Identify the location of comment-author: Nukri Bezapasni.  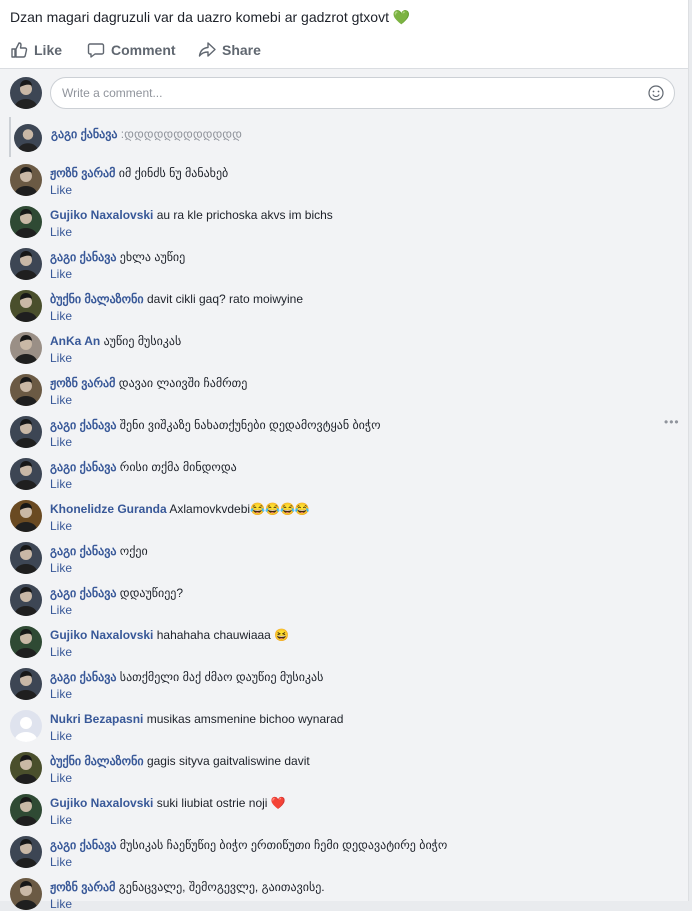
(96, 719).